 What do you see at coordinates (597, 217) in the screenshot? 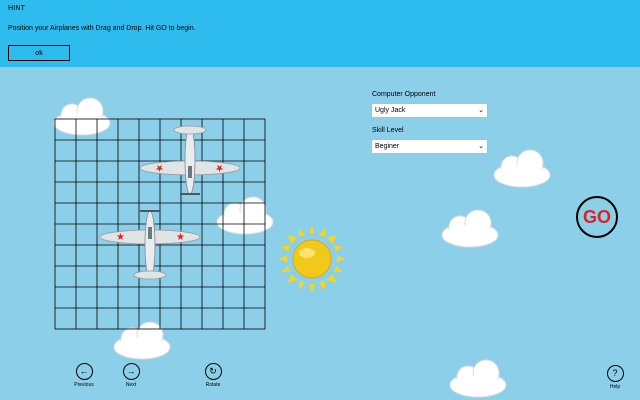
I see `go-button: GO` at bounding box center [597, 217].